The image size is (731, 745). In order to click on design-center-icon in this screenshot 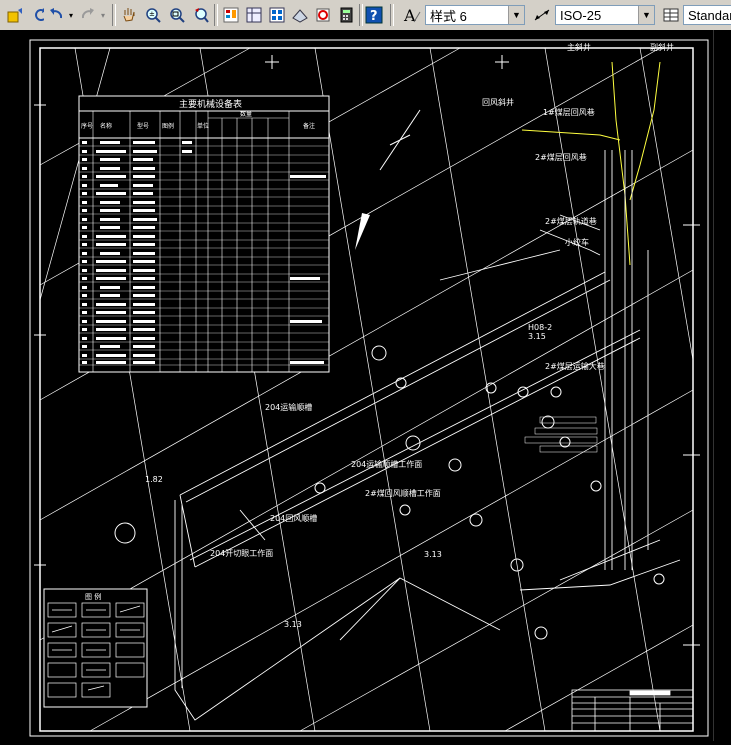, I will do `click(254, 15)`.